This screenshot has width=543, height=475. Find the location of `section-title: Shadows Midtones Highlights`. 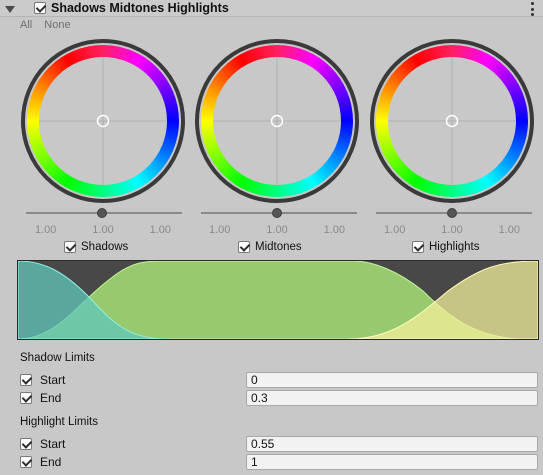

section-title: Shadows Midtones Highlights is located at coordinates (140, 8).